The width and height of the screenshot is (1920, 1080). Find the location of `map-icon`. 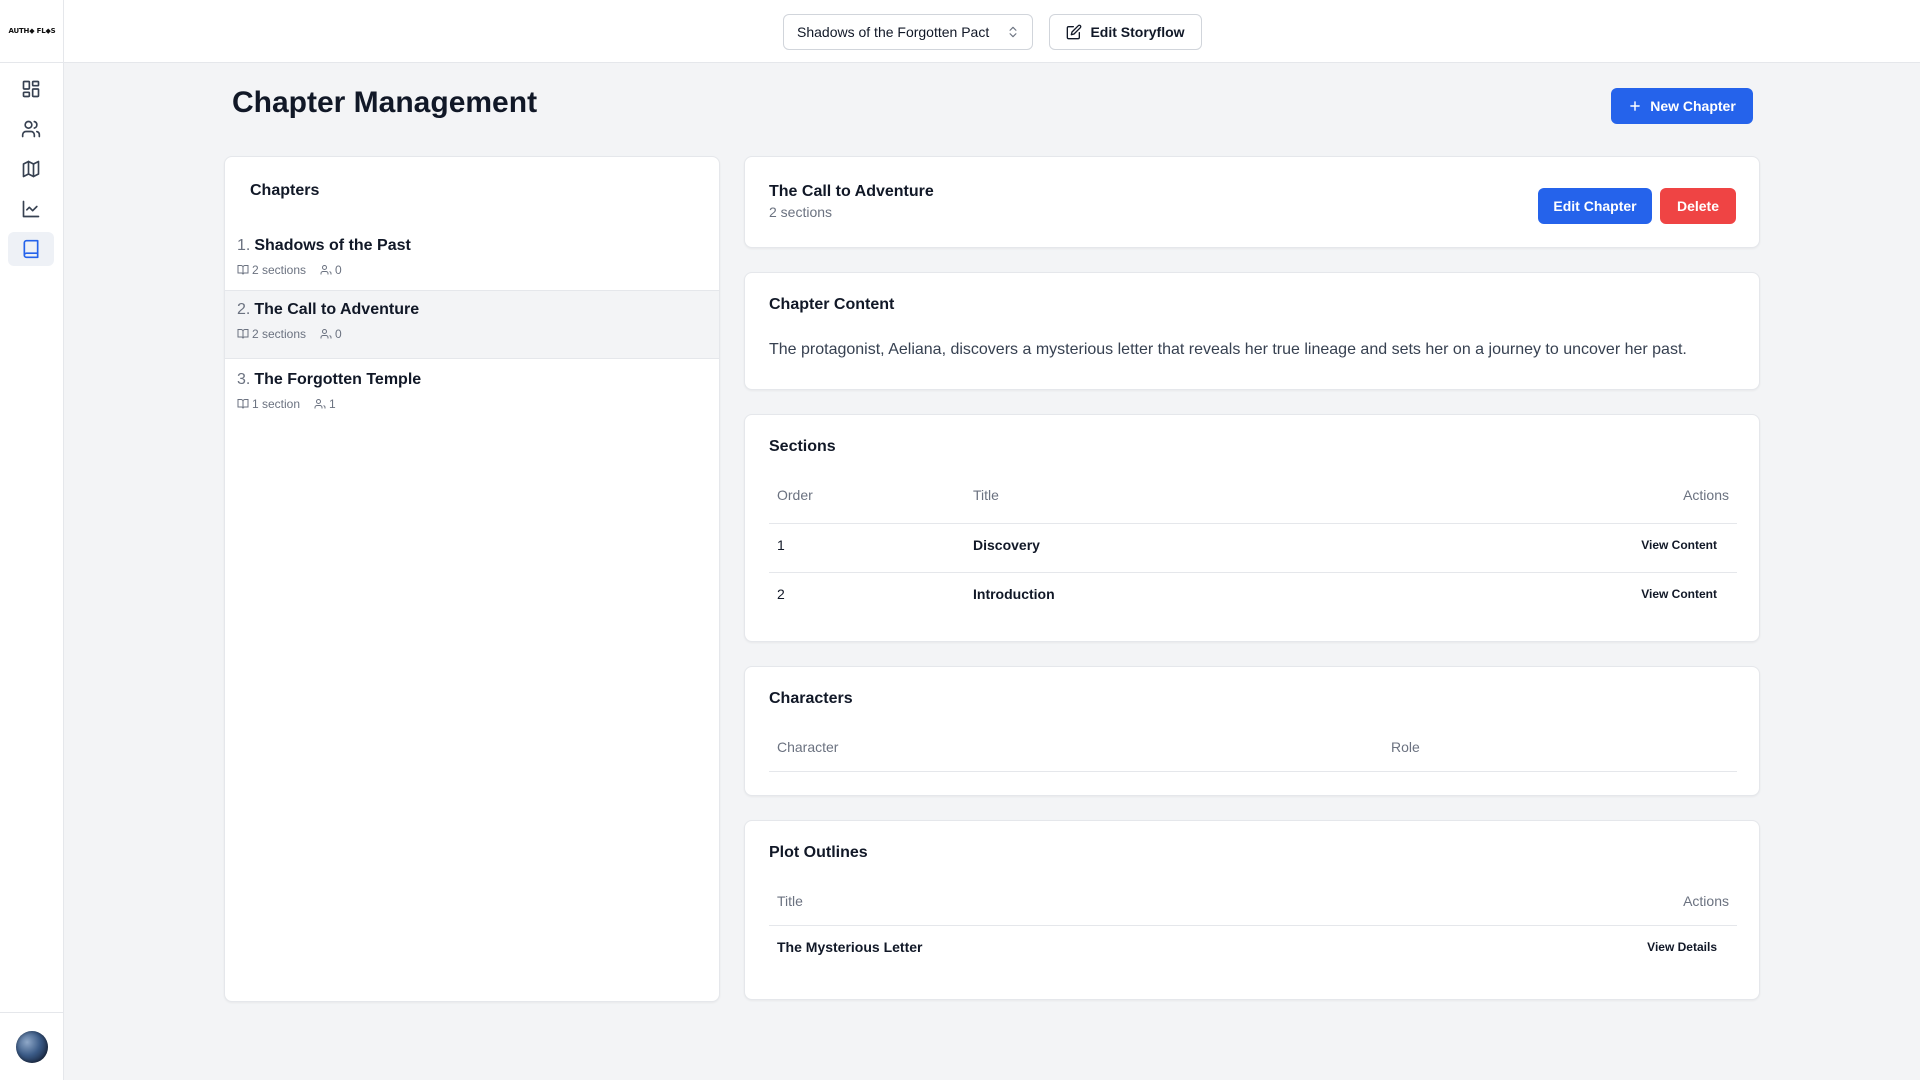

map-icon is located at coordinates (31, 169).